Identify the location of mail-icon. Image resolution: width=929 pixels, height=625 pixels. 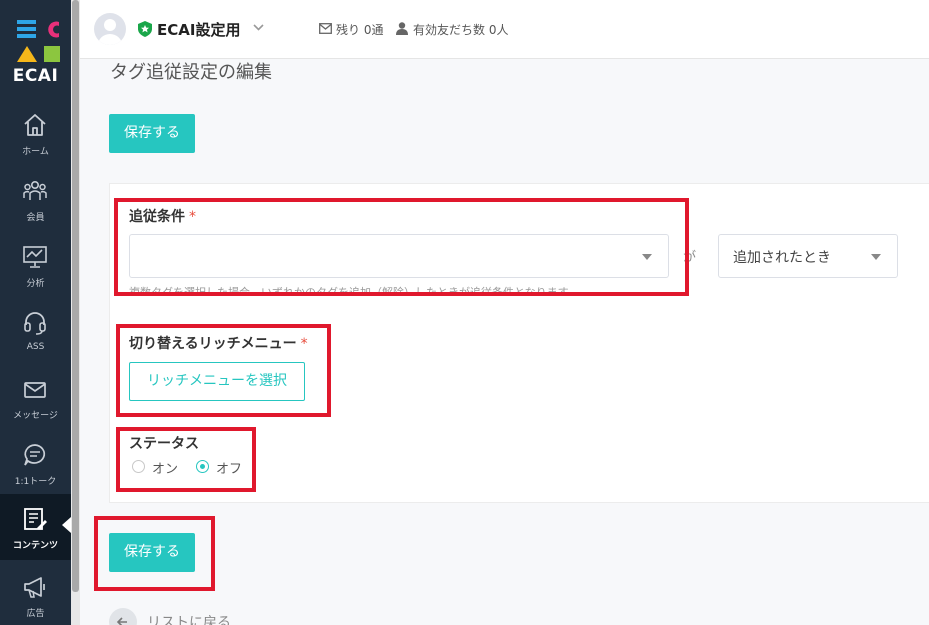
(325, 28).